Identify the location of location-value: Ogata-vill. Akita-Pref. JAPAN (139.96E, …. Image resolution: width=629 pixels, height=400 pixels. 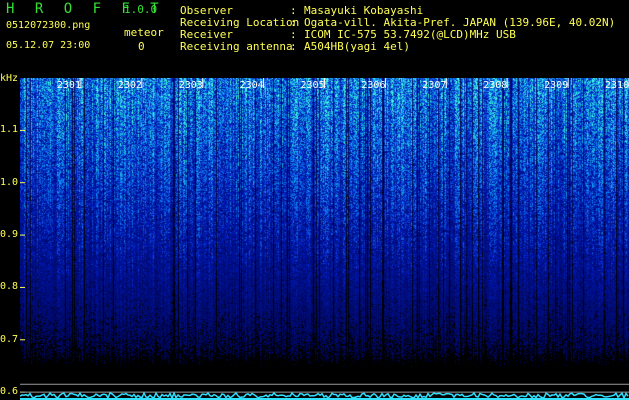
(460, 22).